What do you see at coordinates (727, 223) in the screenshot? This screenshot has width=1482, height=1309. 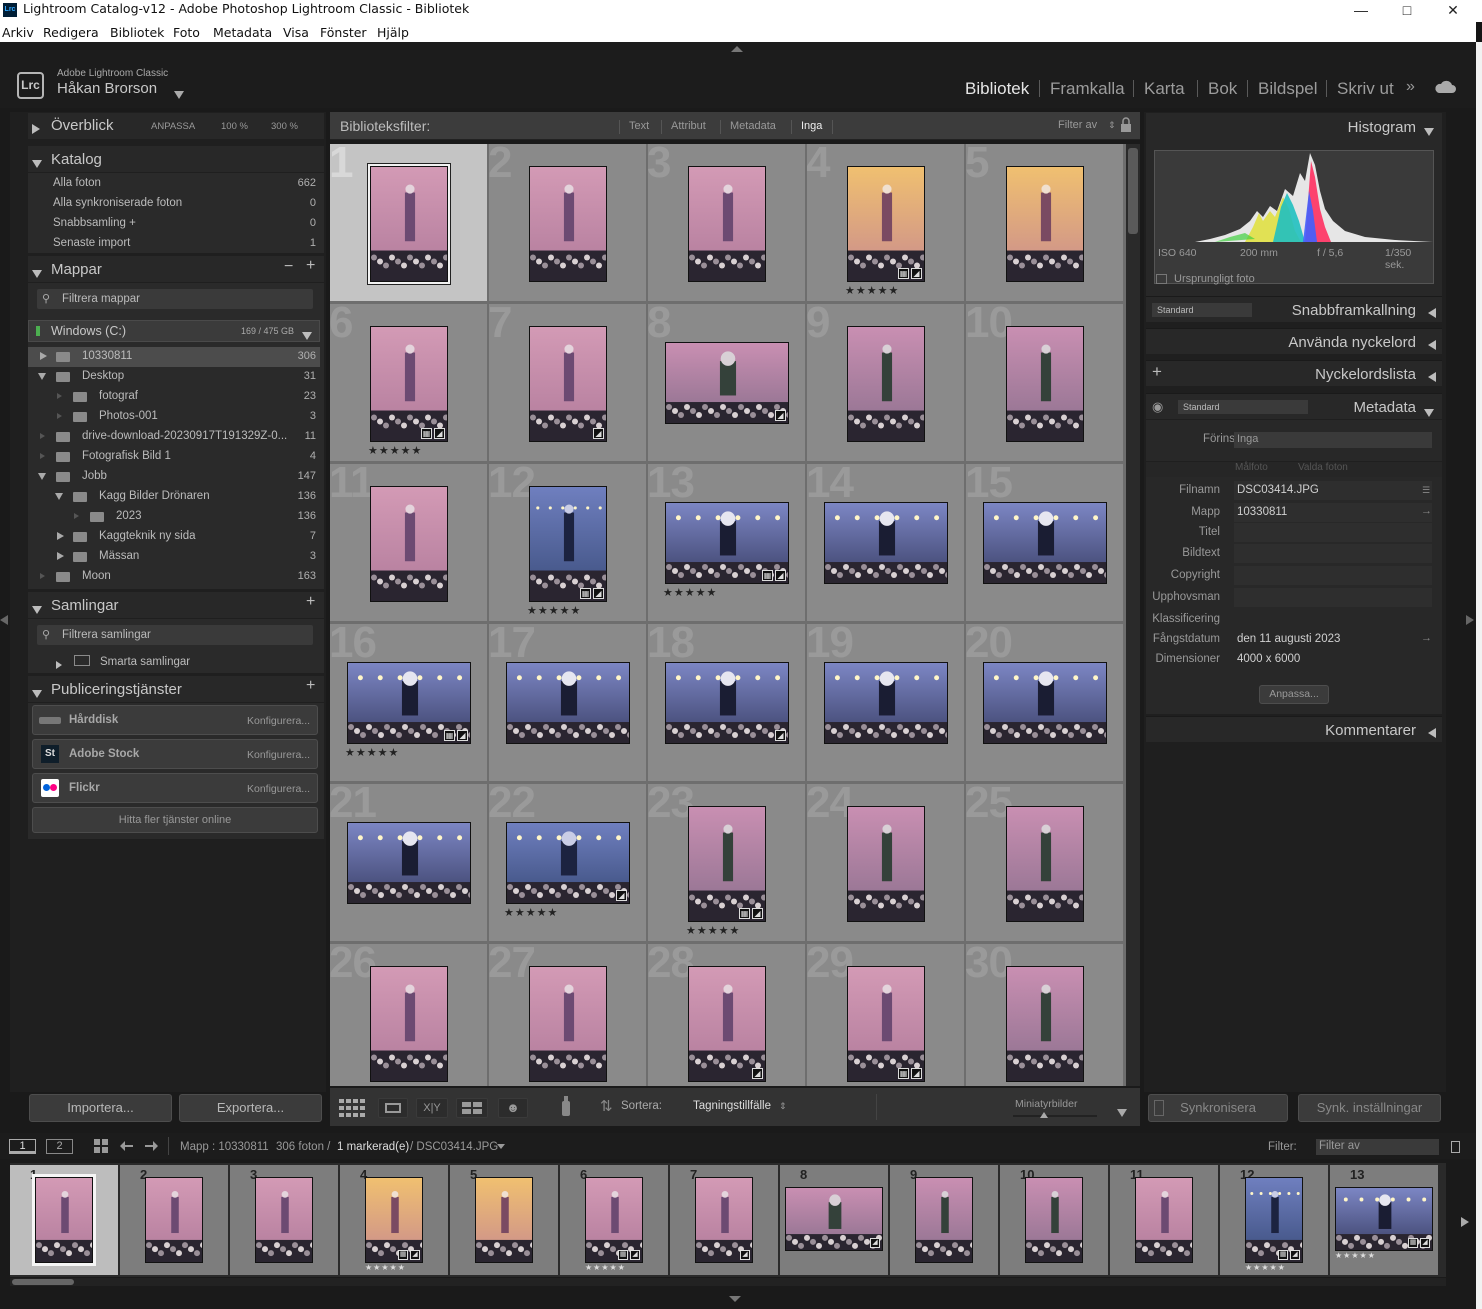 I see `grid-cell: 3` at bounding box center [727, 223].